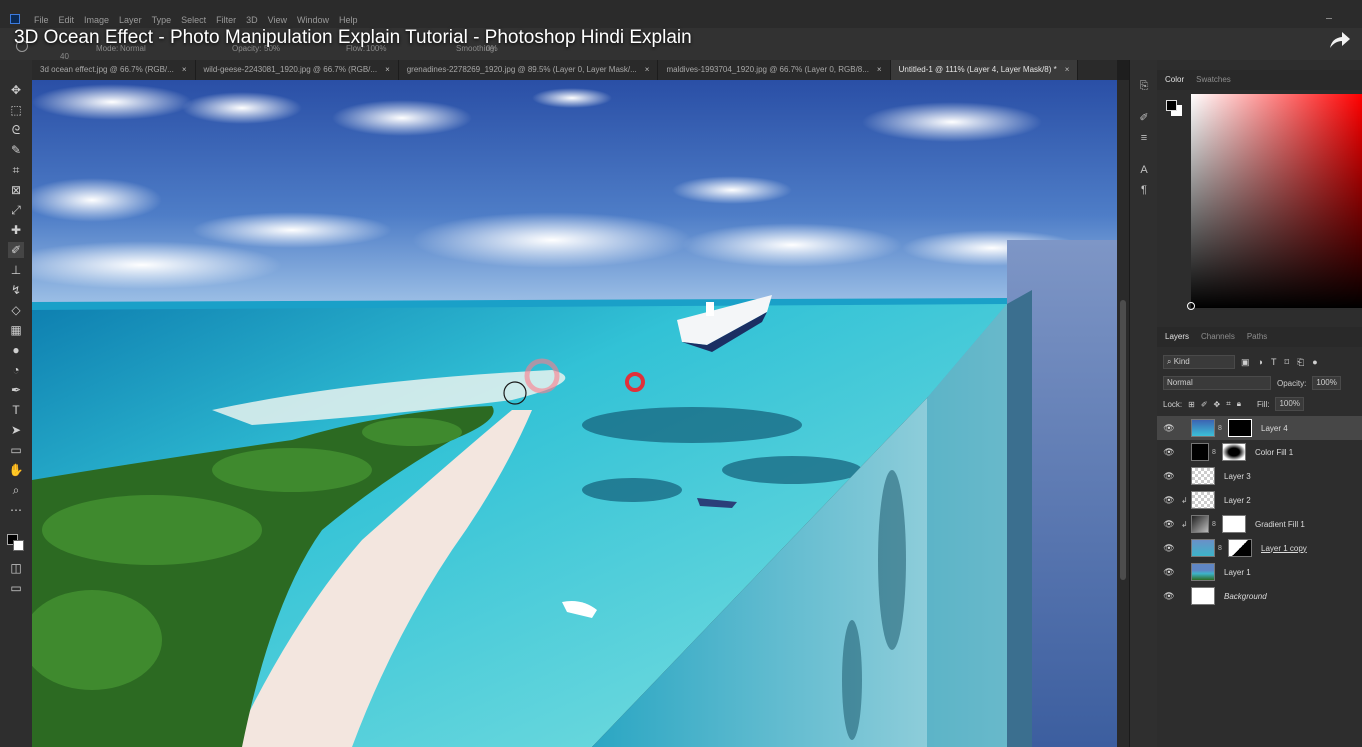 The image size is (1362, 747). I want to click on type-tool-icon: T, so click(16, 410).